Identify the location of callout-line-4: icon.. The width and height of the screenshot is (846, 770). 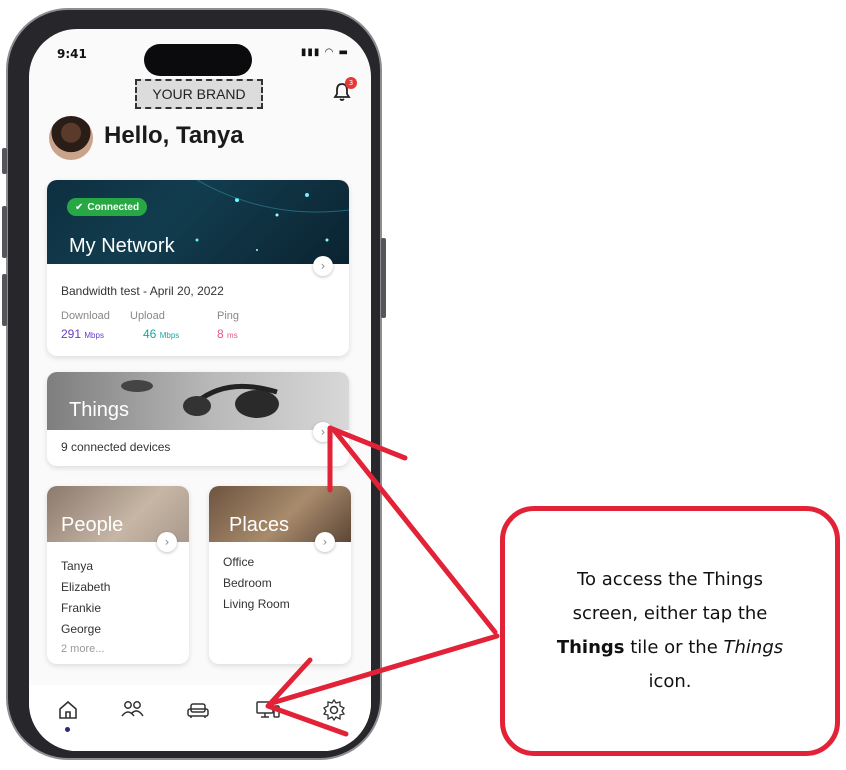
(670, 681).